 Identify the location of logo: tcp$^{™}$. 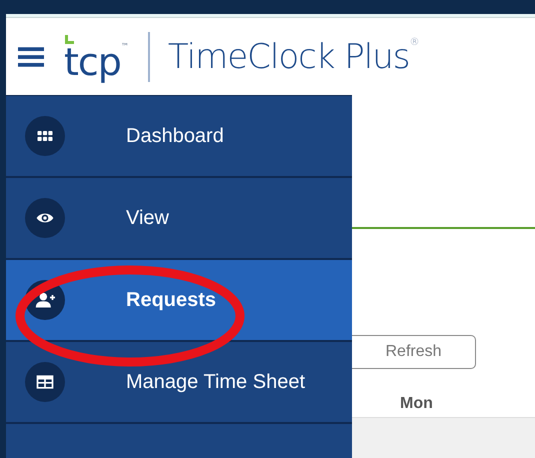
(96, 56).